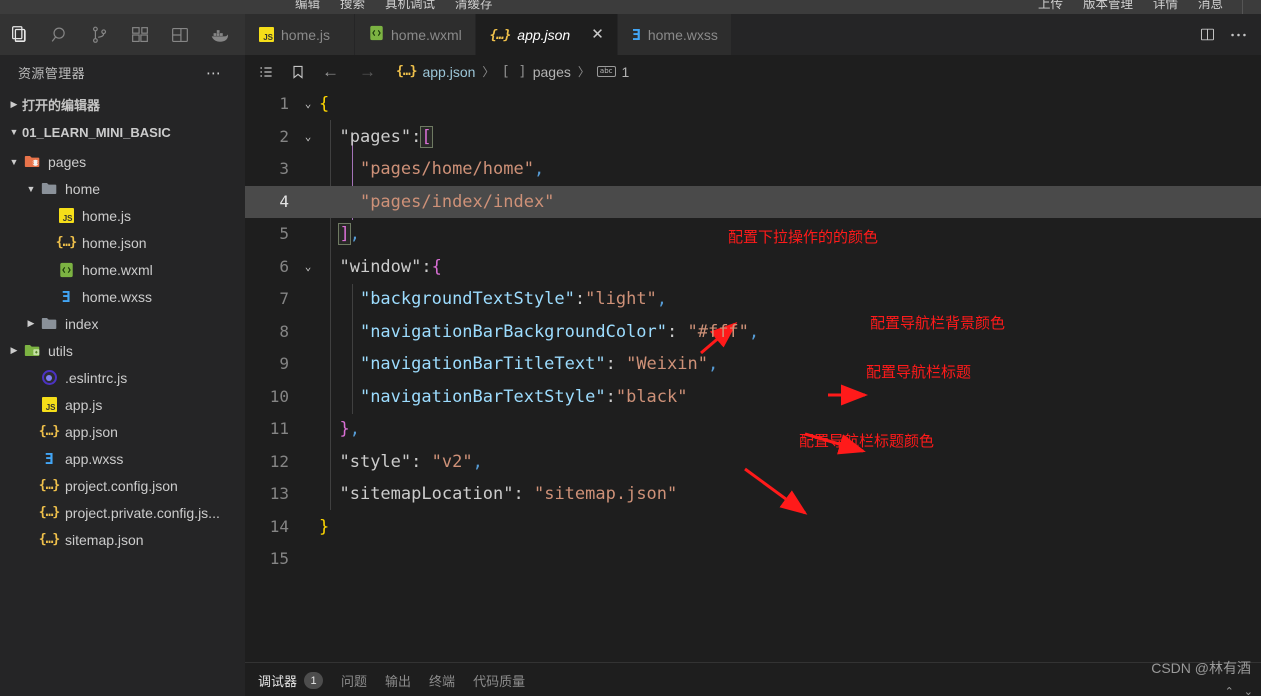 The height and width of the screenshot is (696, 1261). I want to click on menu-item-1: 搜索, so click(352, 6).